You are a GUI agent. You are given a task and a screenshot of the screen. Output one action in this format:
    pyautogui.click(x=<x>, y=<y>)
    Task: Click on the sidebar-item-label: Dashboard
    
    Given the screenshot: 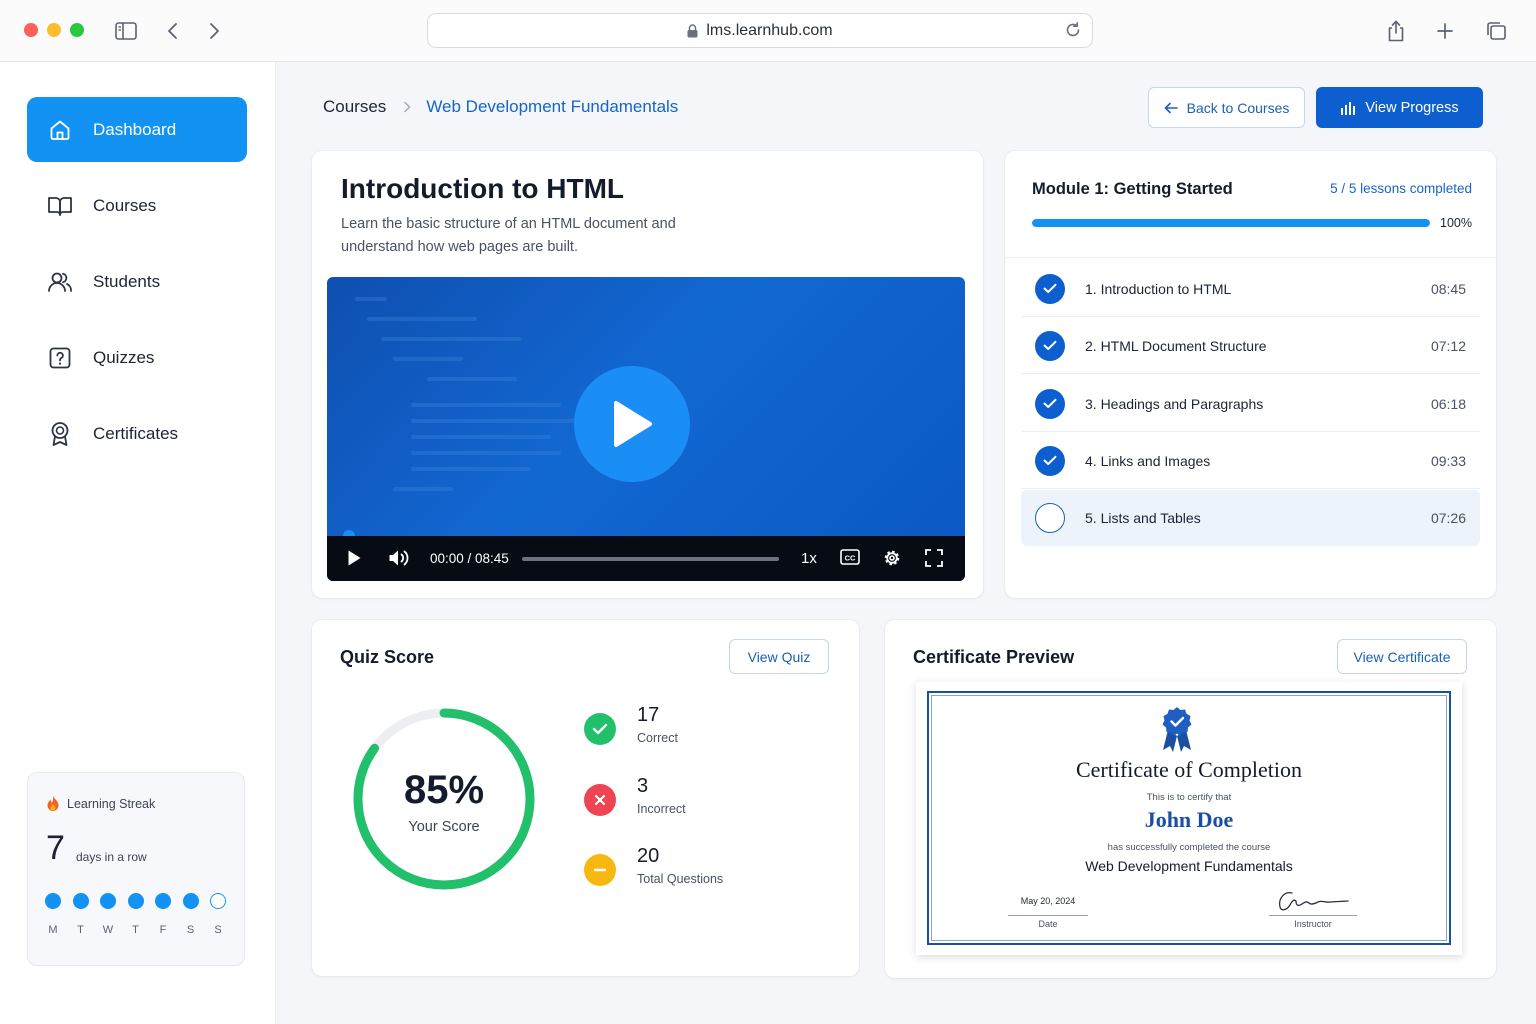 What is the action you would take?
    pyautogui.click(x=135, y=129)
    